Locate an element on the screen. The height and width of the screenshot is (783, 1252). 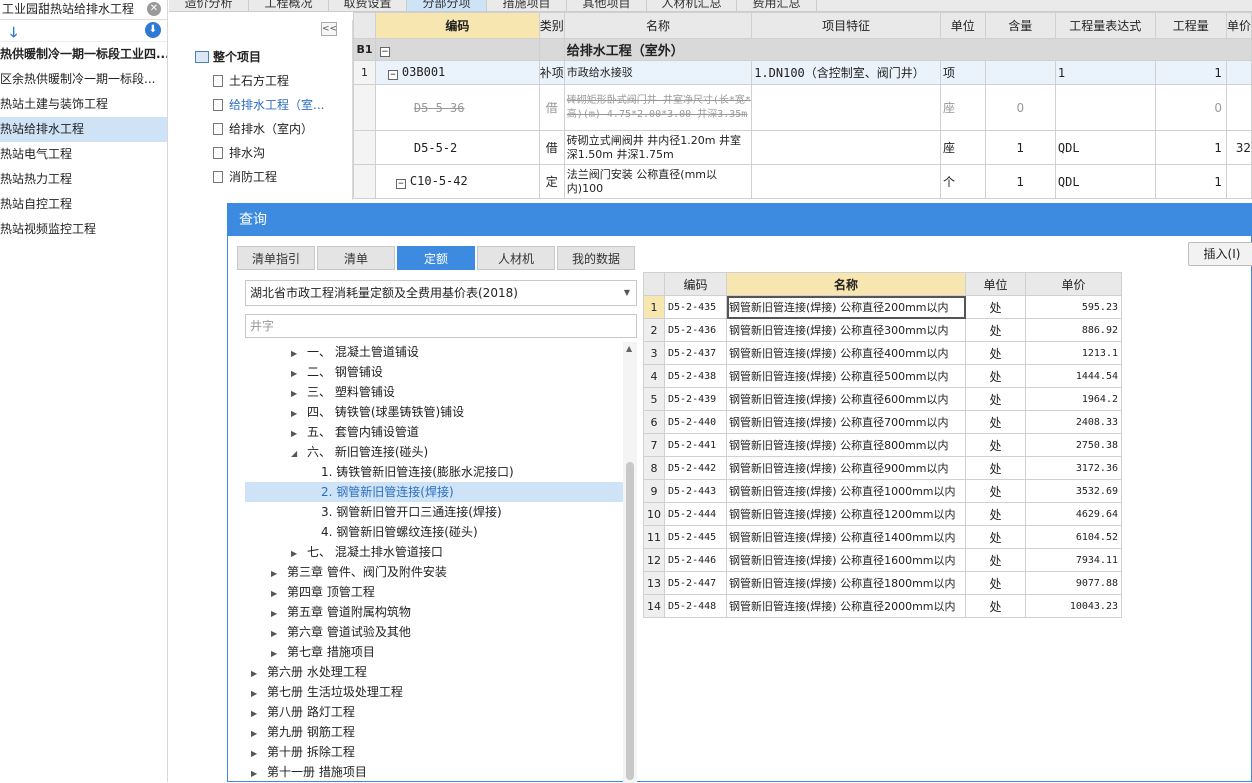
result-code: D5-2-446 is located at coordinates (695, 560).